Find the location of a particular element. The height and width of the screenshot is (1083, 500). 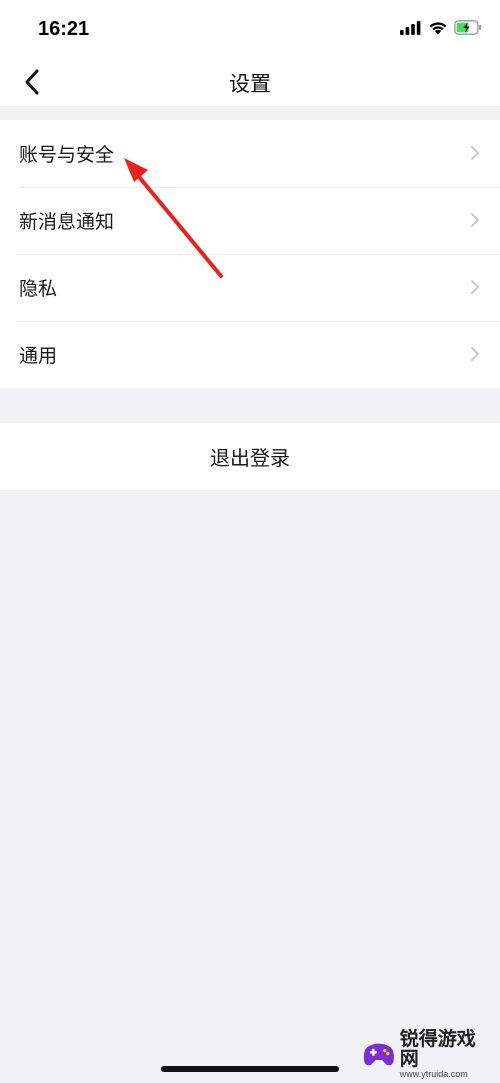

settings-item-account-security: 账号与安全 is located at coordinates (250, 153).